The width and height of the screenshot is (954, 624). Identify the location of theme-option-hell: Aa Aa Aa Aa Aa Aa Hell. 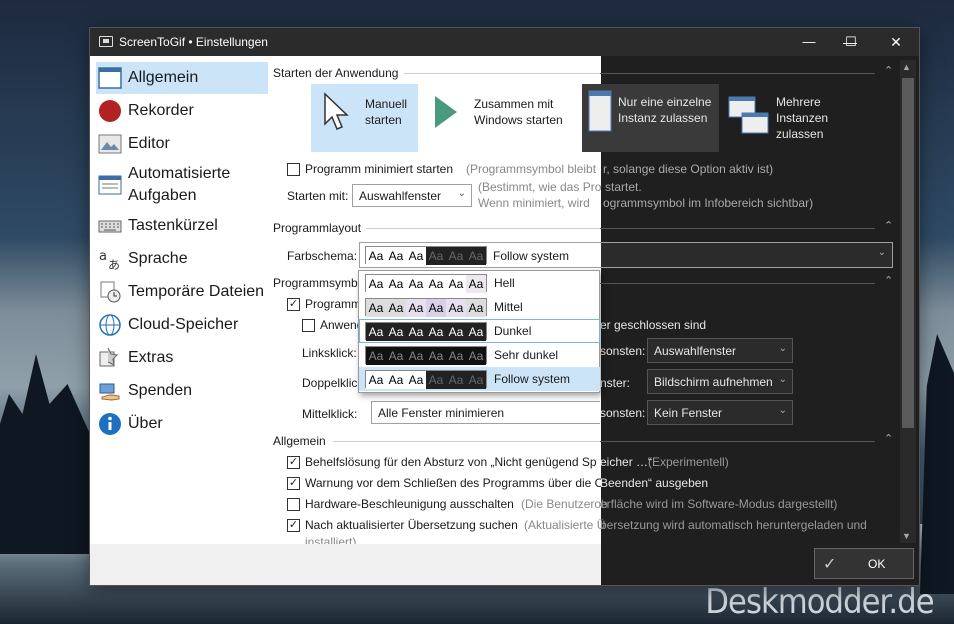
(479, 283).